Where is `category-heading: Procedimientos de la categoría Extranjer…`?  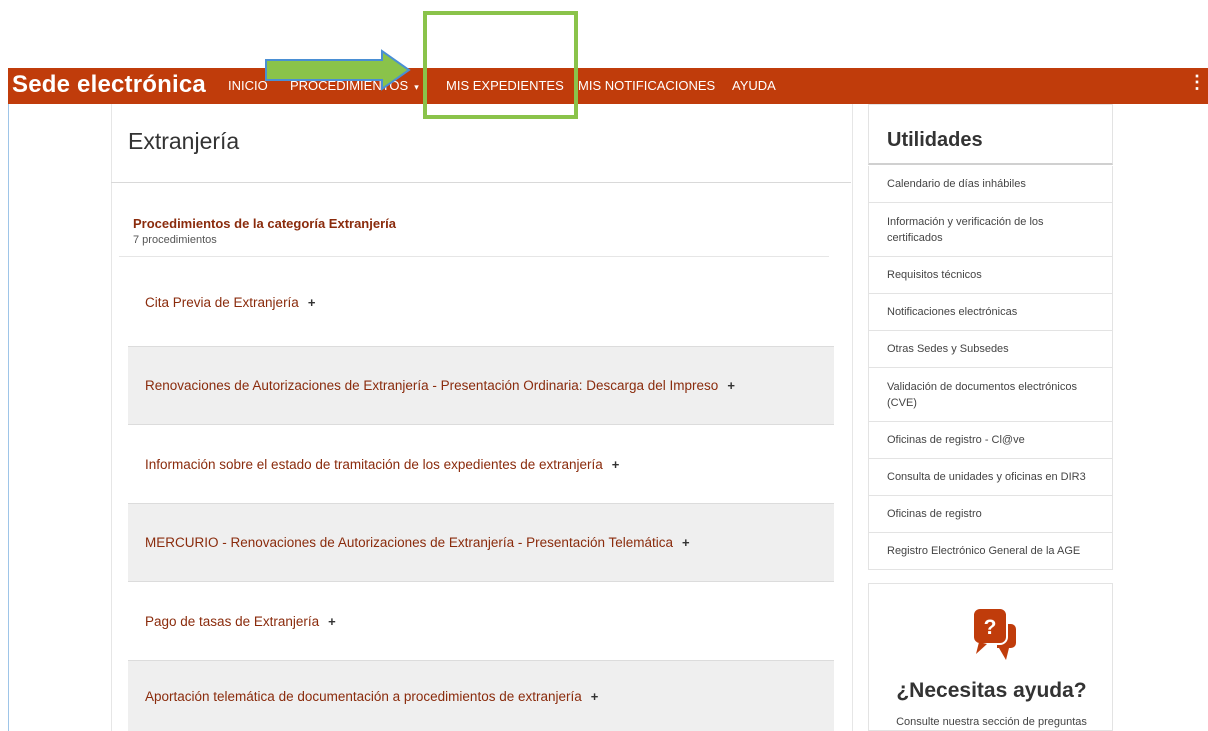 category-heading: Procedimientos de la categoría Extranjer… is located at coordinates (264, 223).